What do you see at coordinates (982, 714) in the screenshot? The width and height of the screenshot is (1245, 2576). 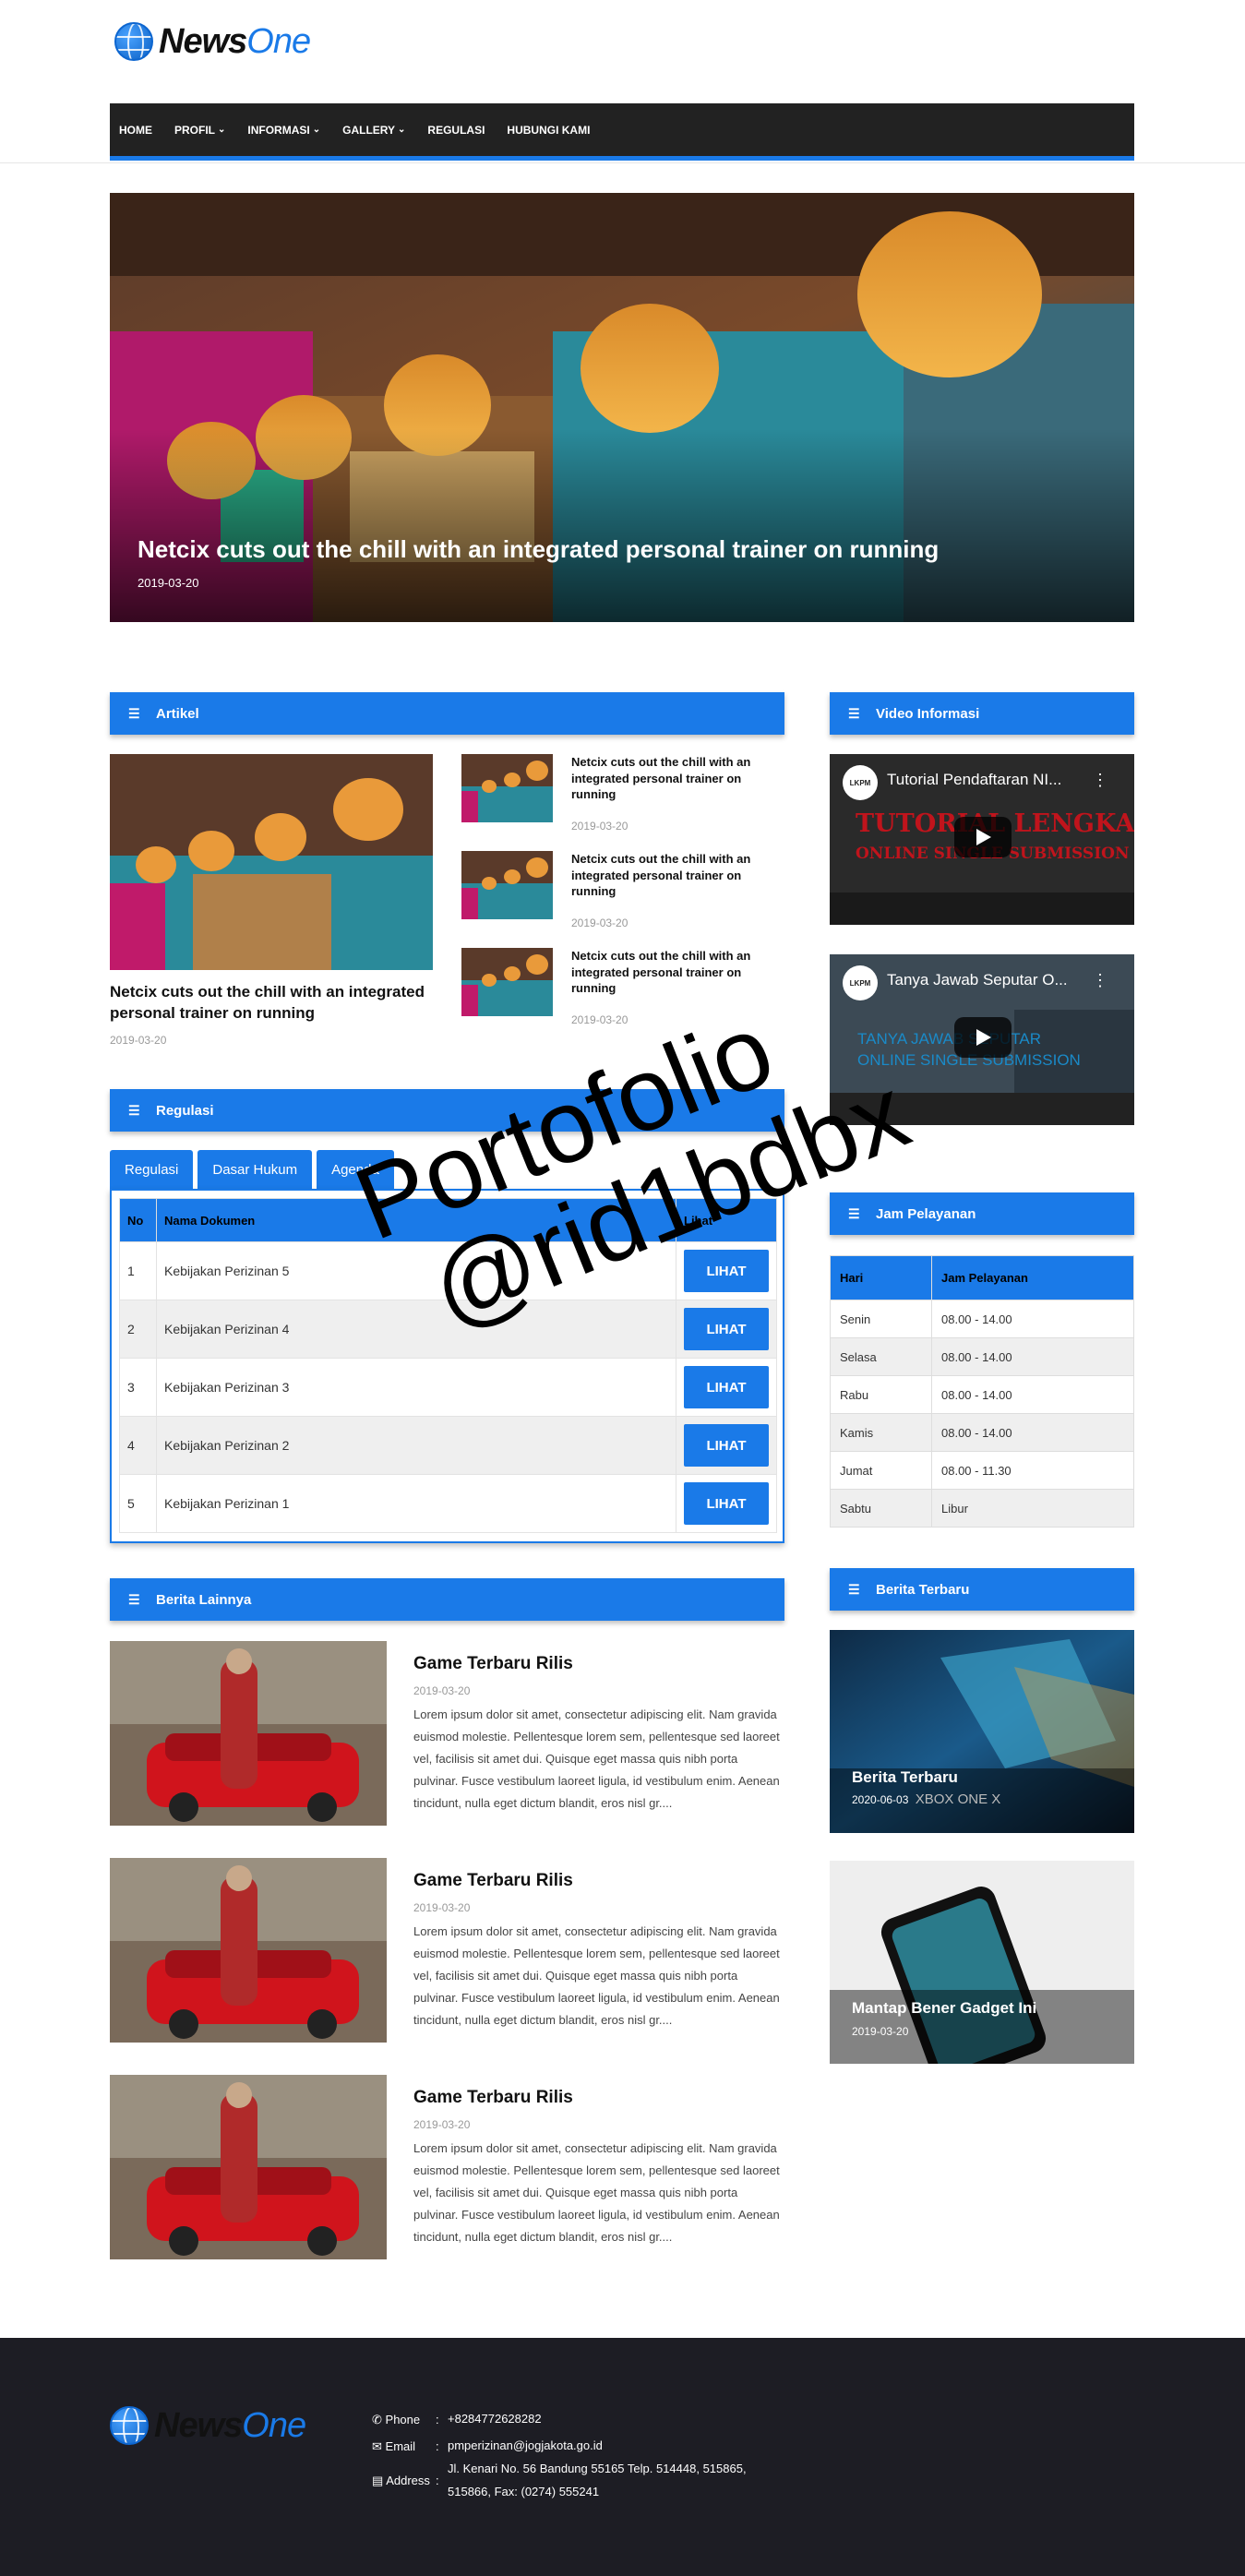 I see `video-heading: ☰ Video Informasi` at bounding box center [982, 714].